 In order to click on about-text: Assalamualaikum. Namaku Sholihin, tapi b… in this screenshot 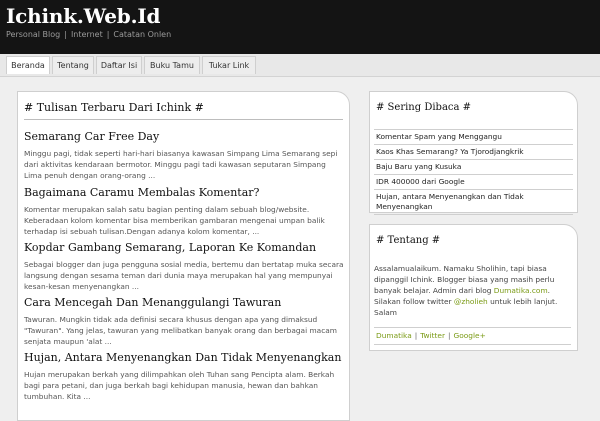, I will do `click(472, 290)`.